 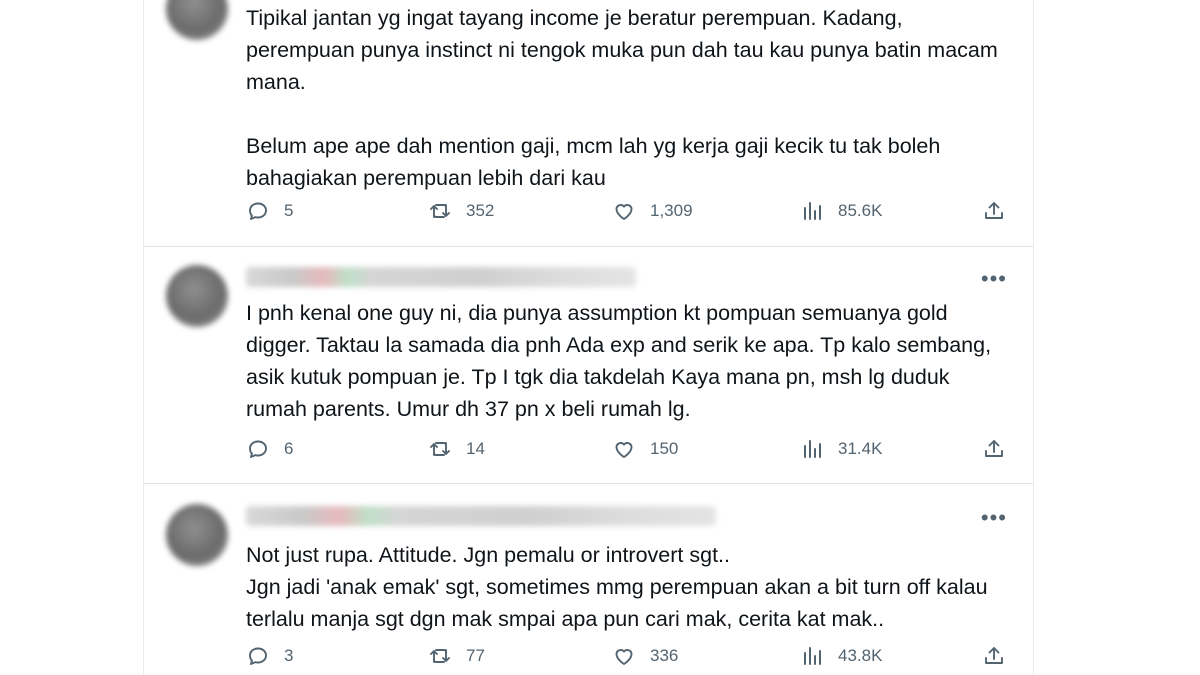 What do you see at coordinates (860, 210) in the screenshot?
I see `views-count: 85.6K` at bounding box center [860, 210].